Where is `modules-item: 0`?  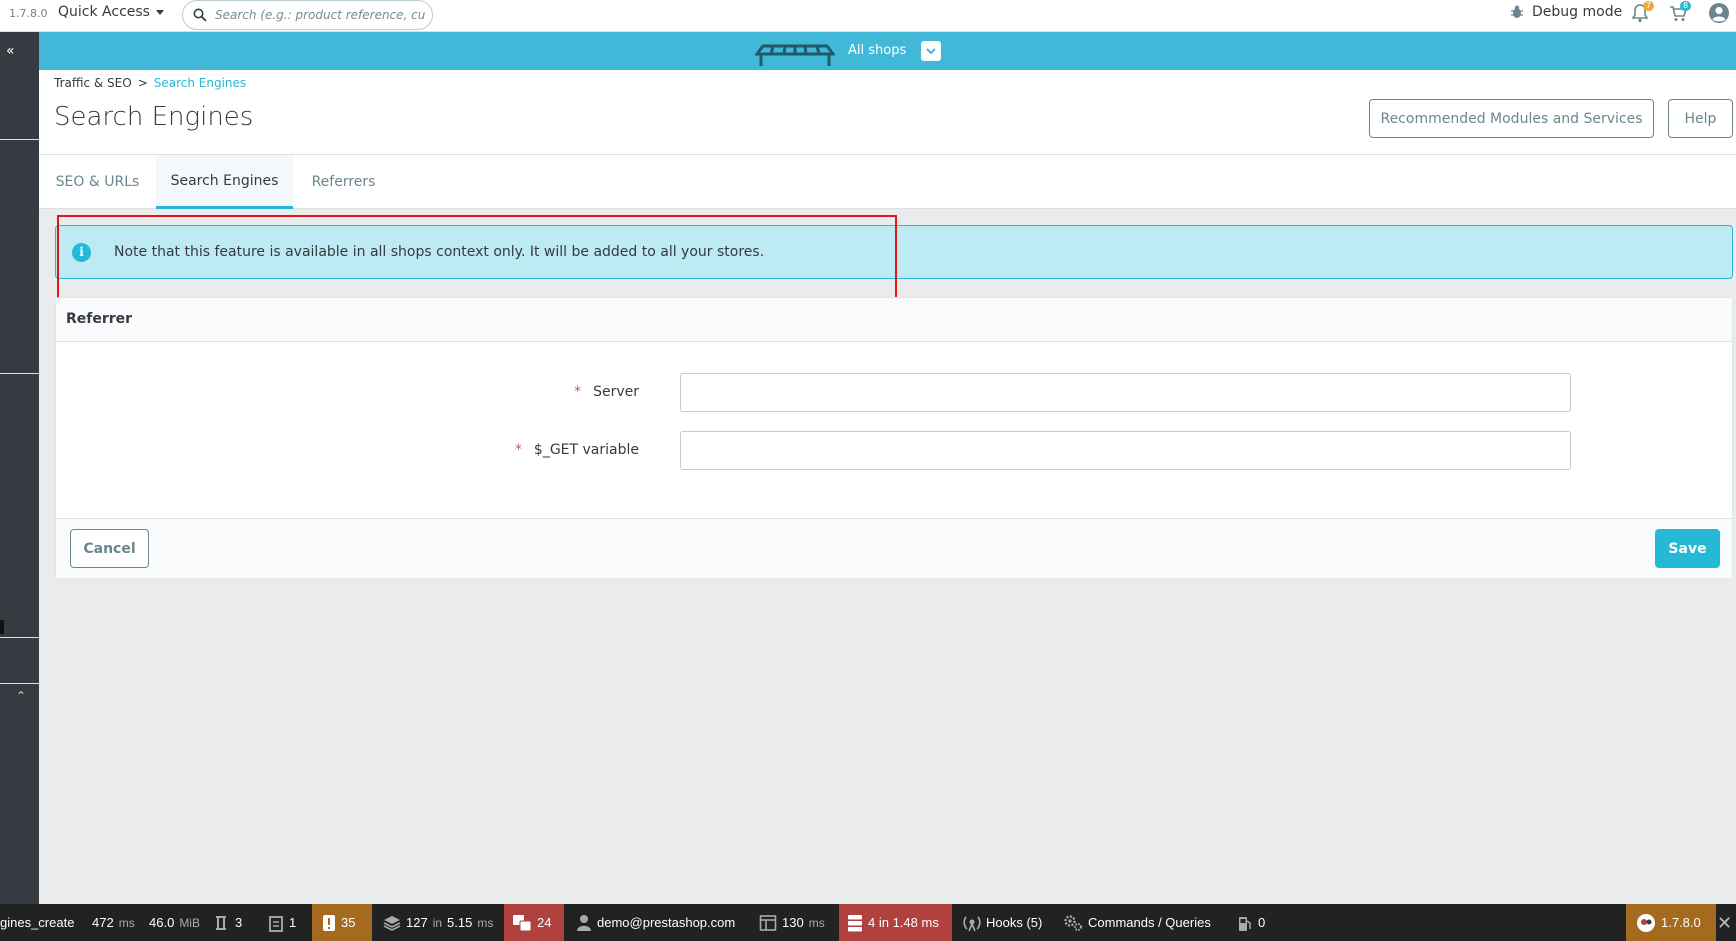 modules-item: 0 is located at coordinates (1251, 922).